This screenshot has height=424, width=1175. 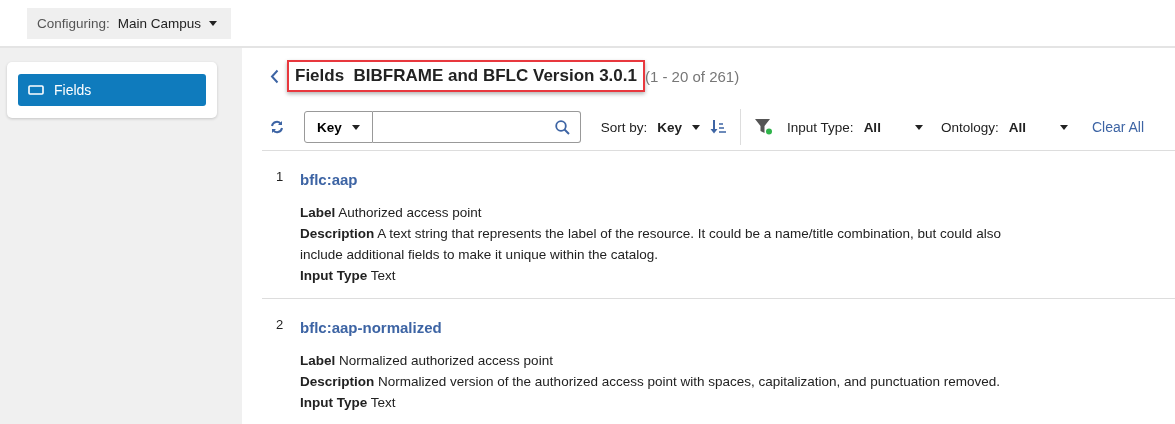 What do you see at coordinates (718, 127) in the screenshot?
I see `sort-order-icon` at bounding box center [718, 127].